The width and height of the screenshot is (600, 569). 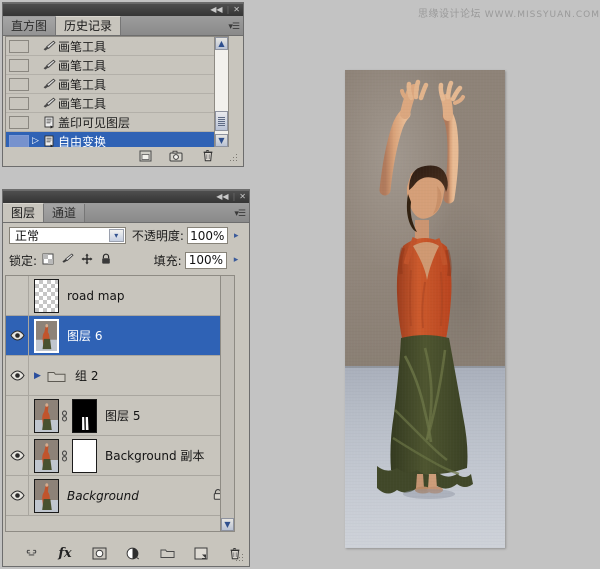 What do you see at coordinates (119, 336) in the screenshot?
I see `layer-row-selected: 图层 6` at bounding box center [119, 336].